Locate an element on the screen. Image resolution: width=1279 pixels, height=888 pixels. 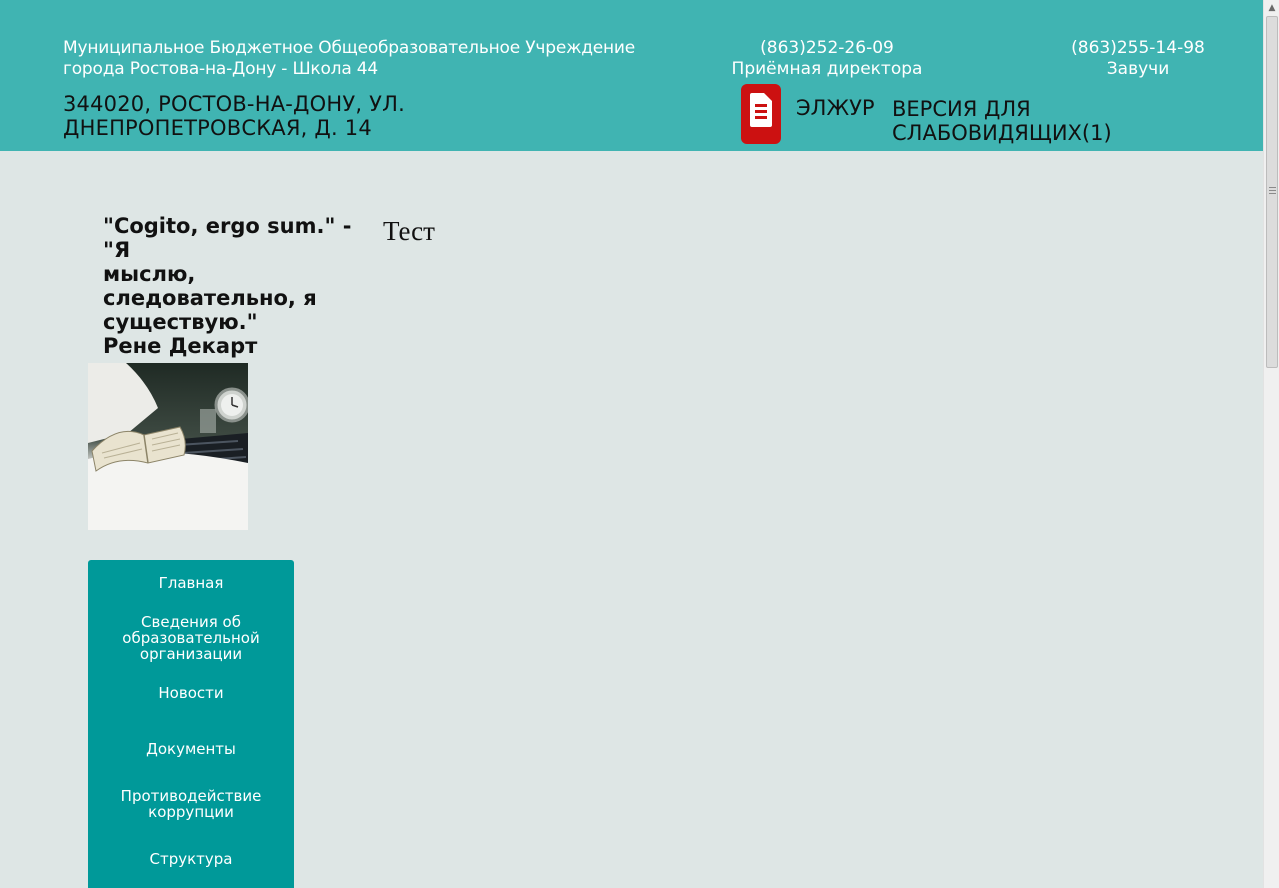
phone-reception-number: (863)252-26-09 is located at coordinates (827, 48).